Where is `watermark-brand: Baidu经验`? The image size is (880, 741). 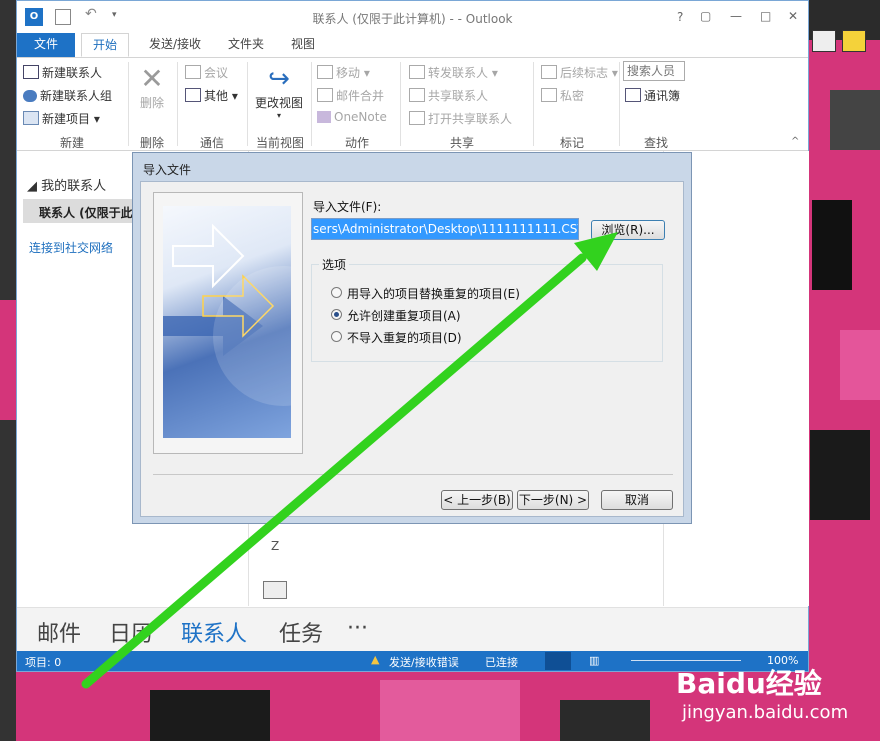
watermark-brand: Baidu经验 is located at coordinates (749, 683).